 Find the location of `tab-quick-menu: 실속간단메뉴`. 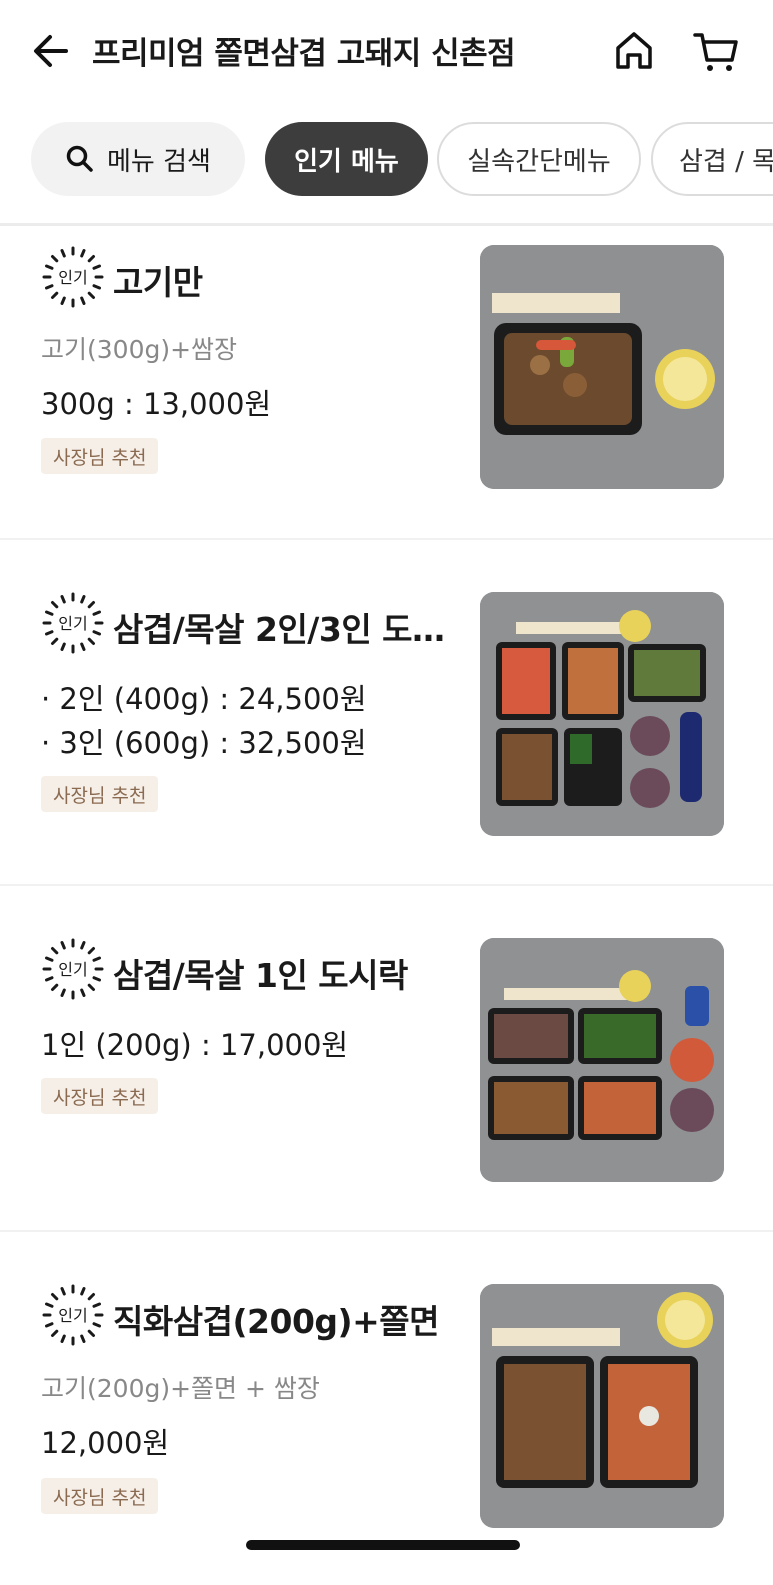

tab-quick-menu: 실속간단메뉴 is located at coordinates (539, 159).